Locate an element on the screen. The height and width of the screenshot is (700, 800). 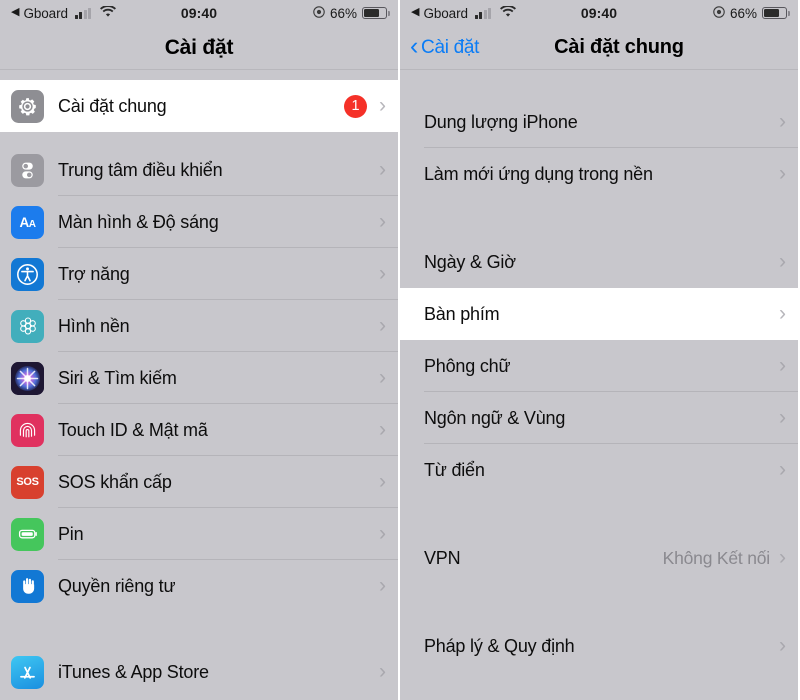
settings-row-battery: Pin › is located at coordinates (199, 534).